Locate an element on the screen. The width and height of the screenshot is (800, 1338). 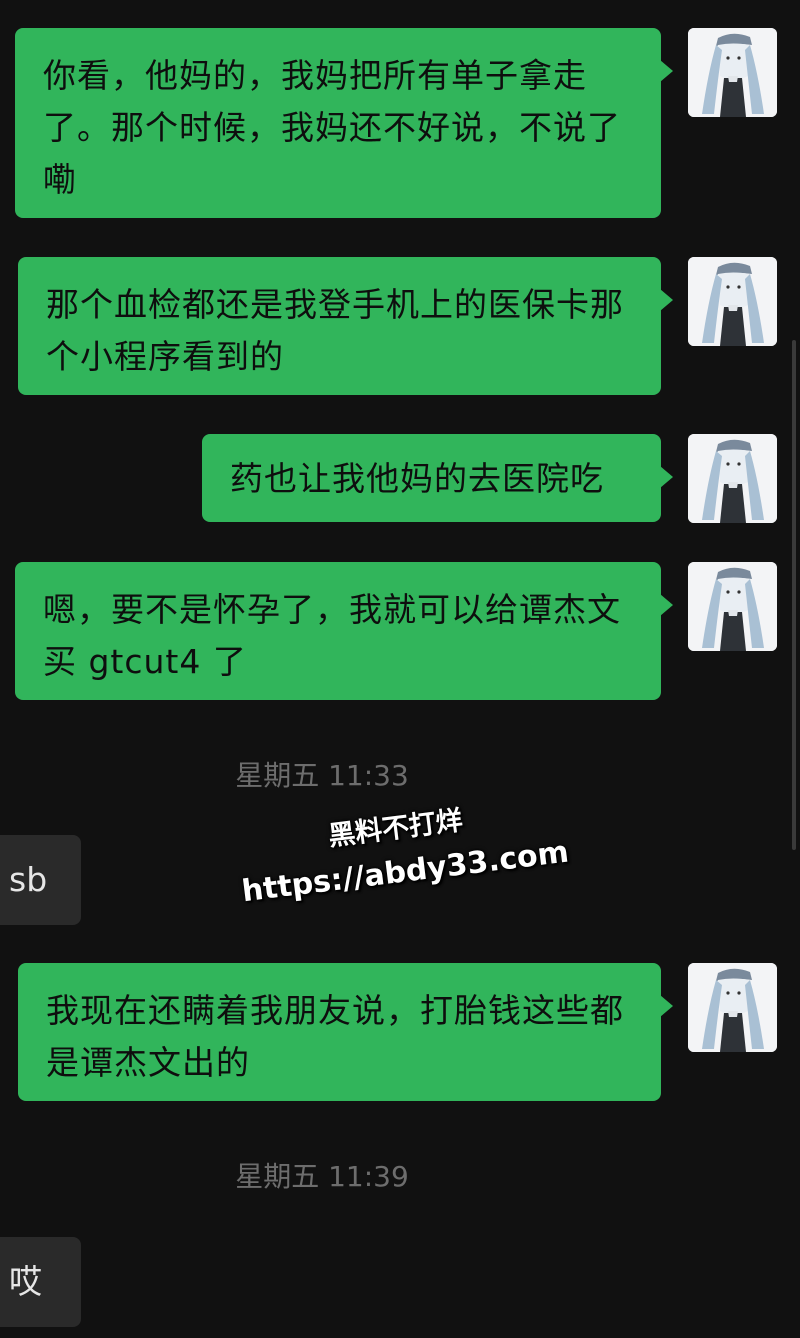
scrollbar is located at coordinates (794, 595).